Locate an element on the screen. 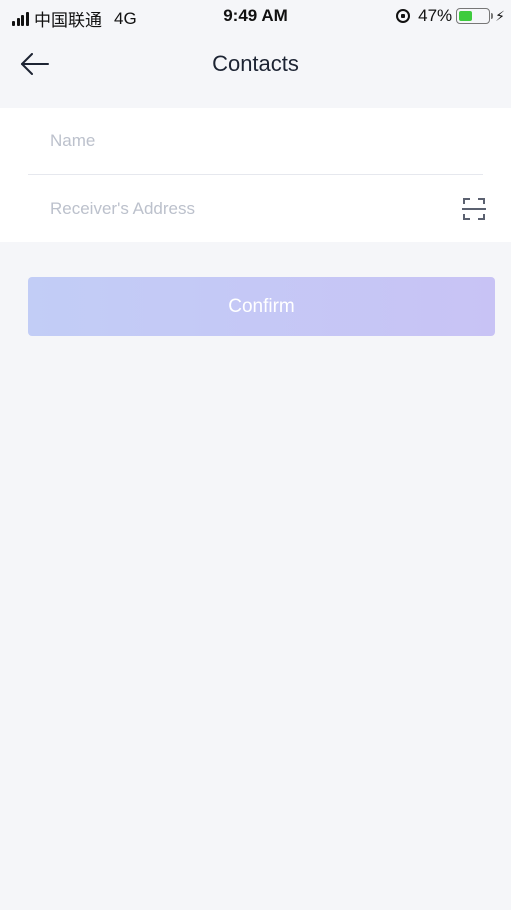 This screenshot has width=511, height=910. battery-tip is located at coordinates (492, 16).